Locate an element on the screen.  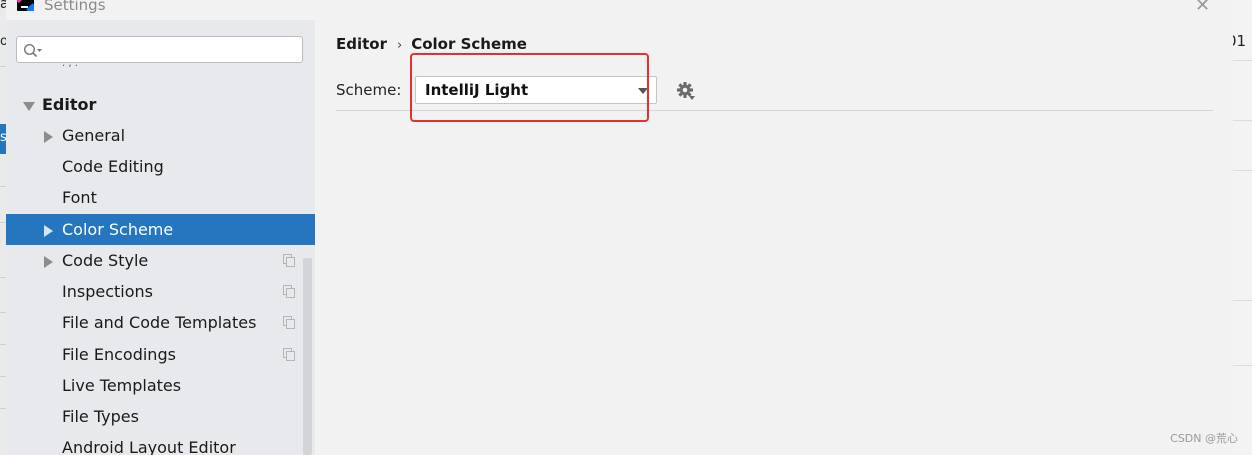
title-bar: Settings ✕ is located at coordinates (619, 10).